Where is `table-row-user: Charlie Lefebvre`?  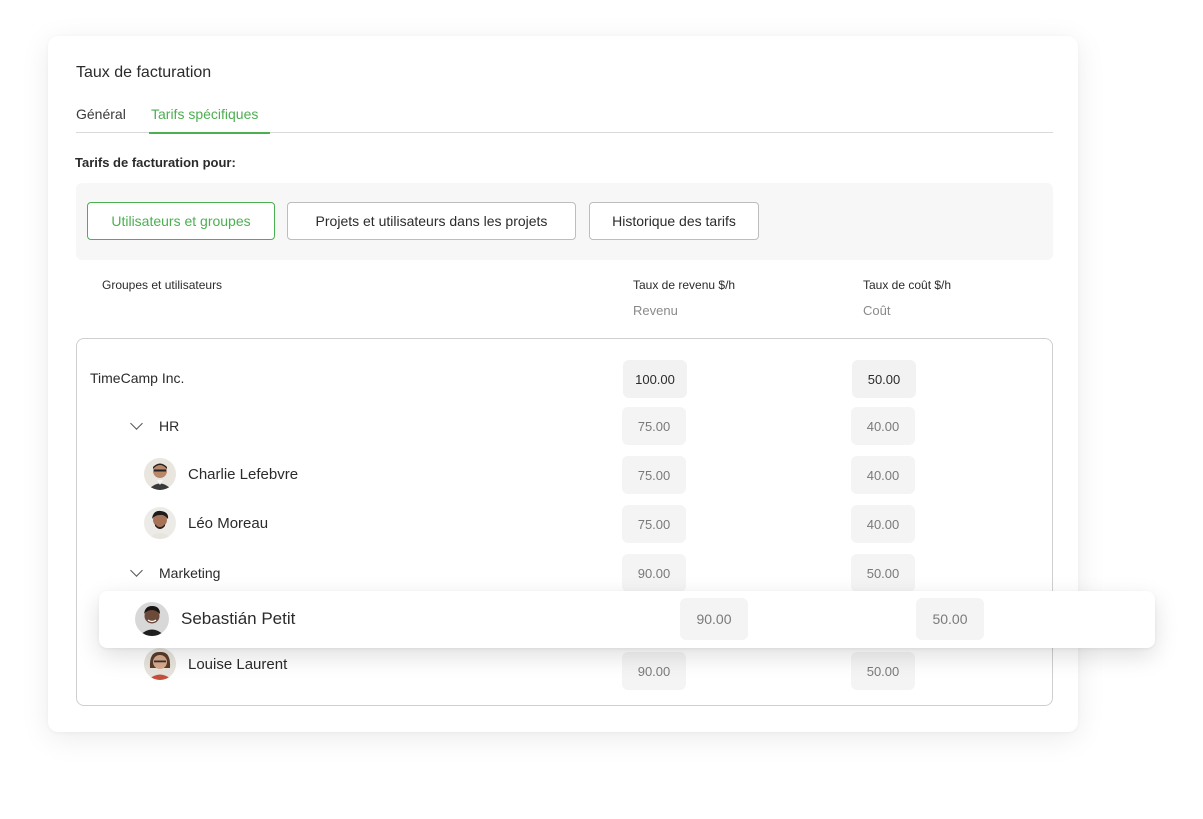
table-row-user: Charlie Lefebvre is located at coordinates (221, 474).